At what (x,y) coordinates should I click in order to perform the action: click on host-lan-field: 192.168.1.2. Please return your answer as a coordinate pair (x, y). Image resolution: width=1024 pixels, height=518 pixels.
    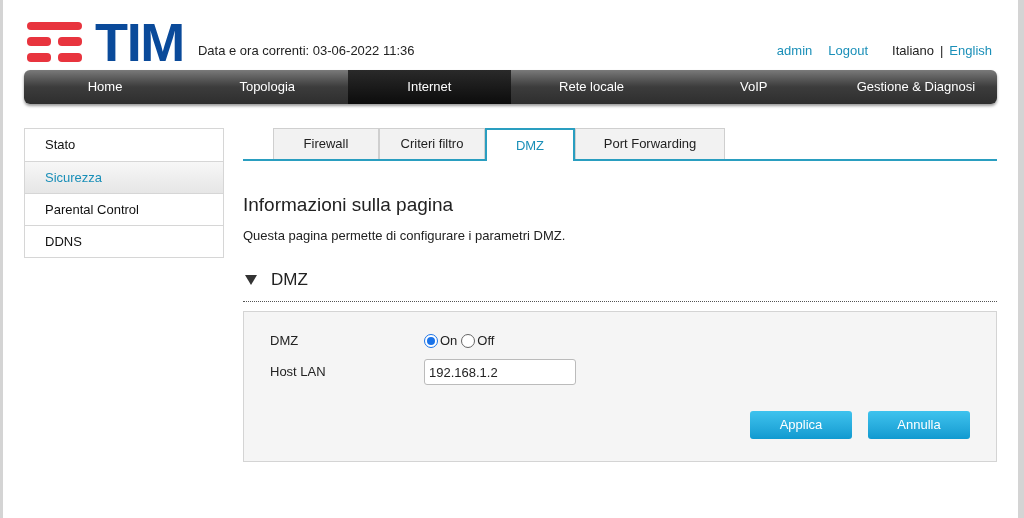
    Looking at the image, I should click on (500, 372).